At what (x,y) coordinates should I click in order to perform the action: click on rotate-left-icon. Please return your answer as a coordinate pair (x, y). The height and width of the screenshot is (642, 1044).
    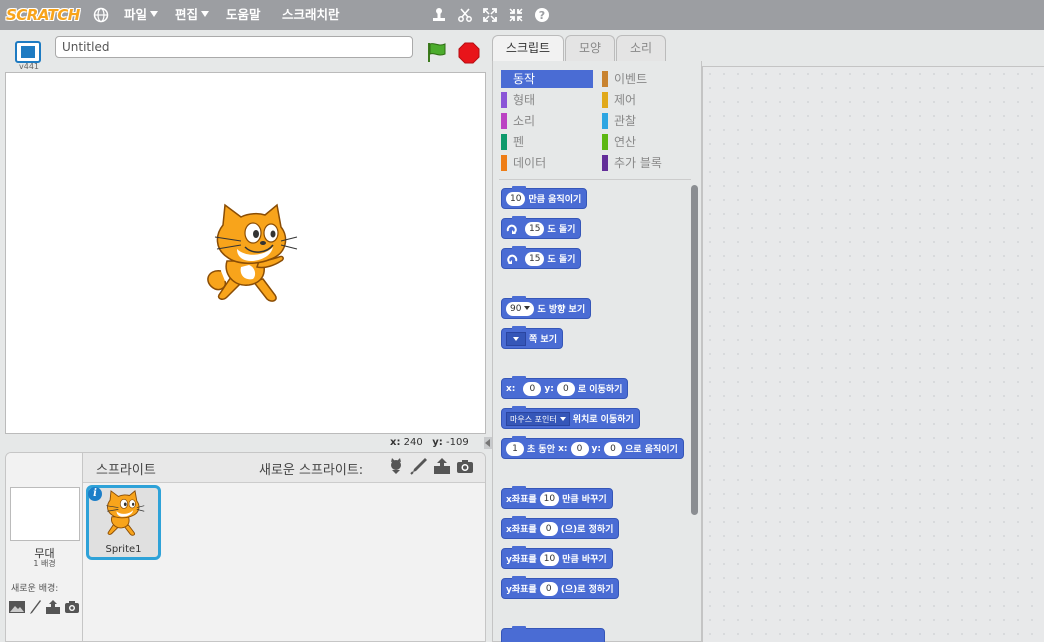
    Looking at the image, I should click on (512, 259).